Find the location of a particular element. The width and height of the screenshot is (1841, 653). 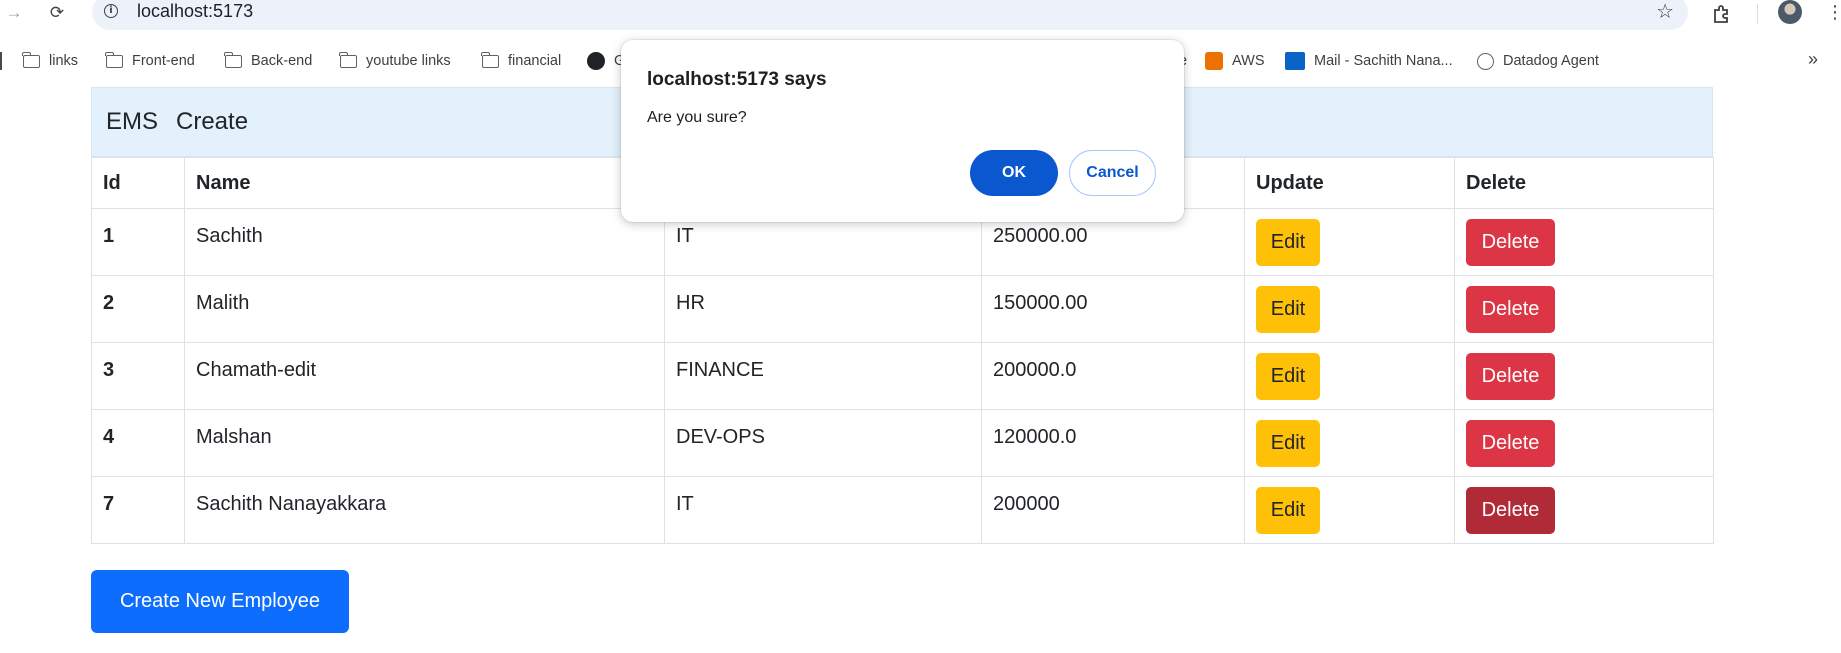

url-text: localhost:5173 is located at coordinates (195, 11).